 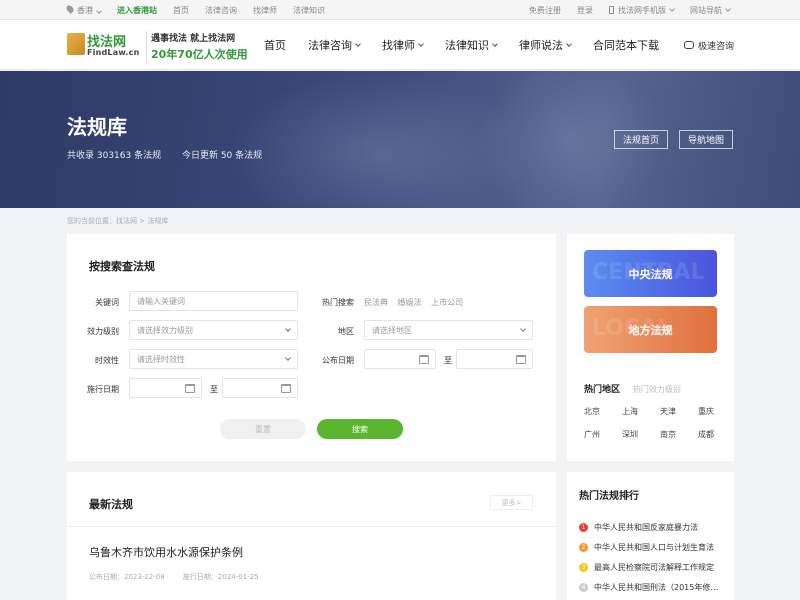 I want to click on mobile-version-link: 找法网手机版, so click(x=642, y=10).